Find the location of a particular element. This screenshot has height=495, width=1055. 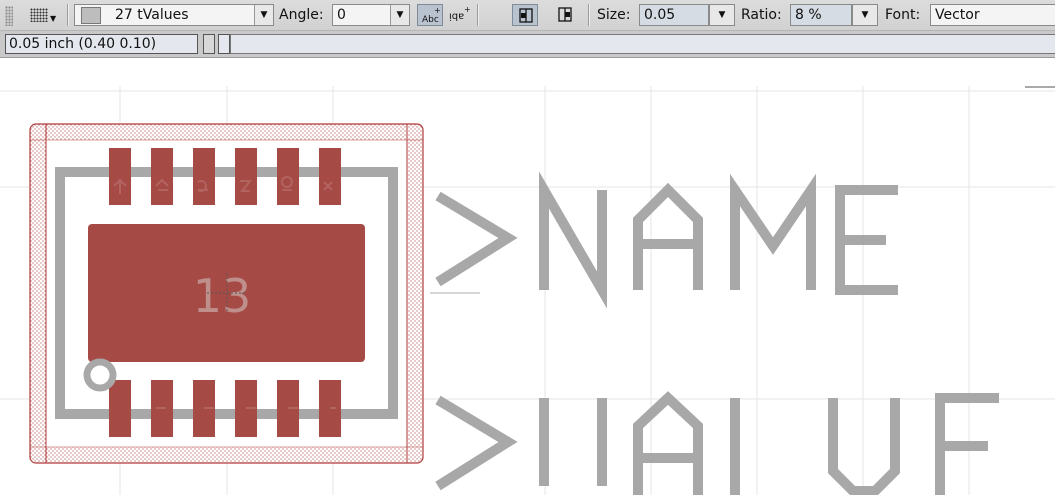

align-right-icon is located at coordinates (565, 14).